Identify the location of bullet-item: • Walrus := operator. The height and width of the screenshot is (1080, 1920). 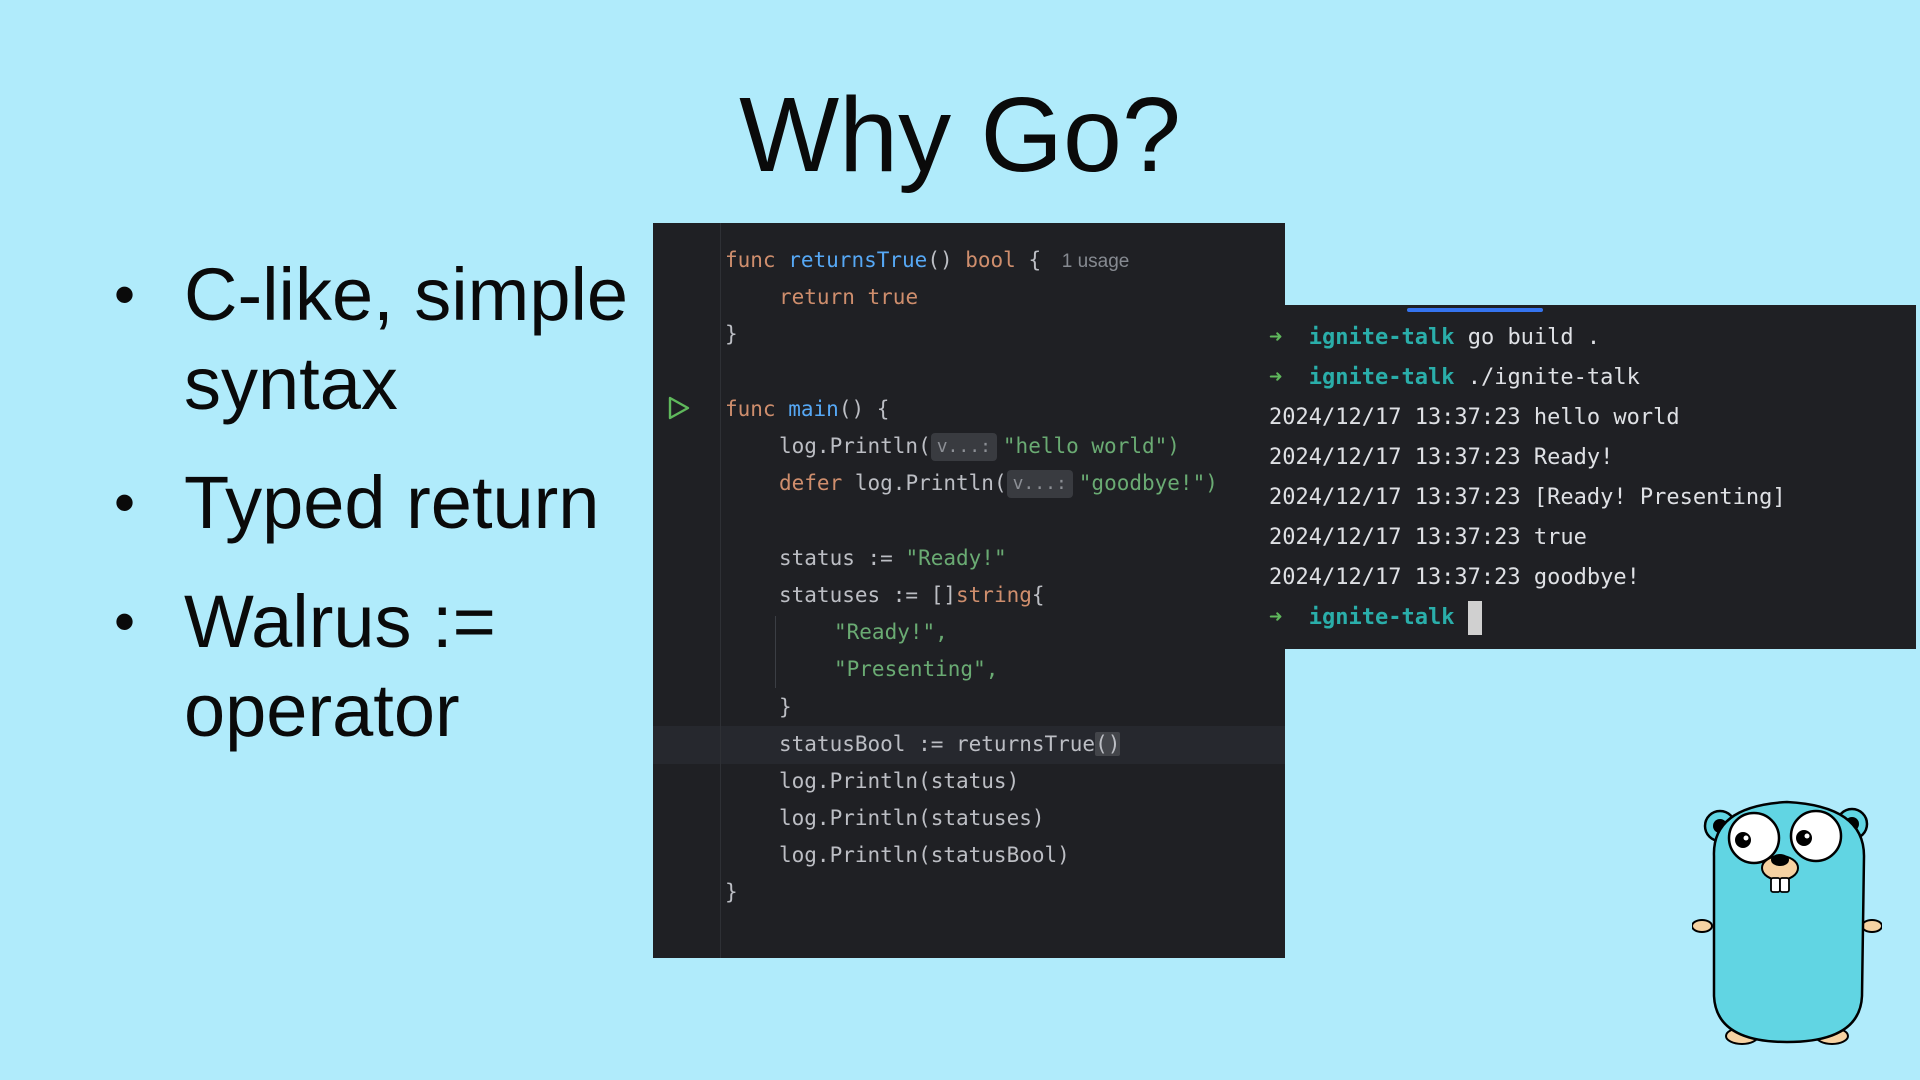
(378, 666).